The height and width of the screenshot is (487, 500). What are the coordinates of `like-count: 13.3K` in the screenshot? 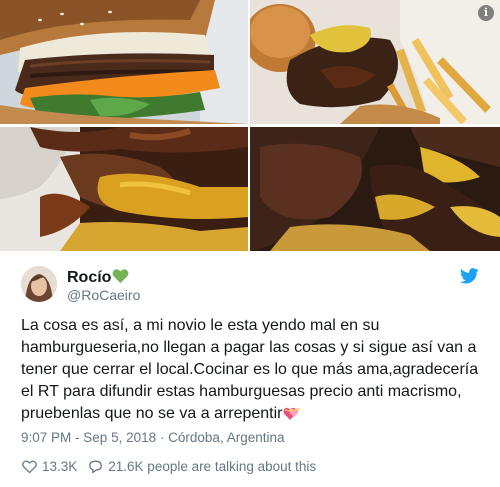 It's located at (60, 466).